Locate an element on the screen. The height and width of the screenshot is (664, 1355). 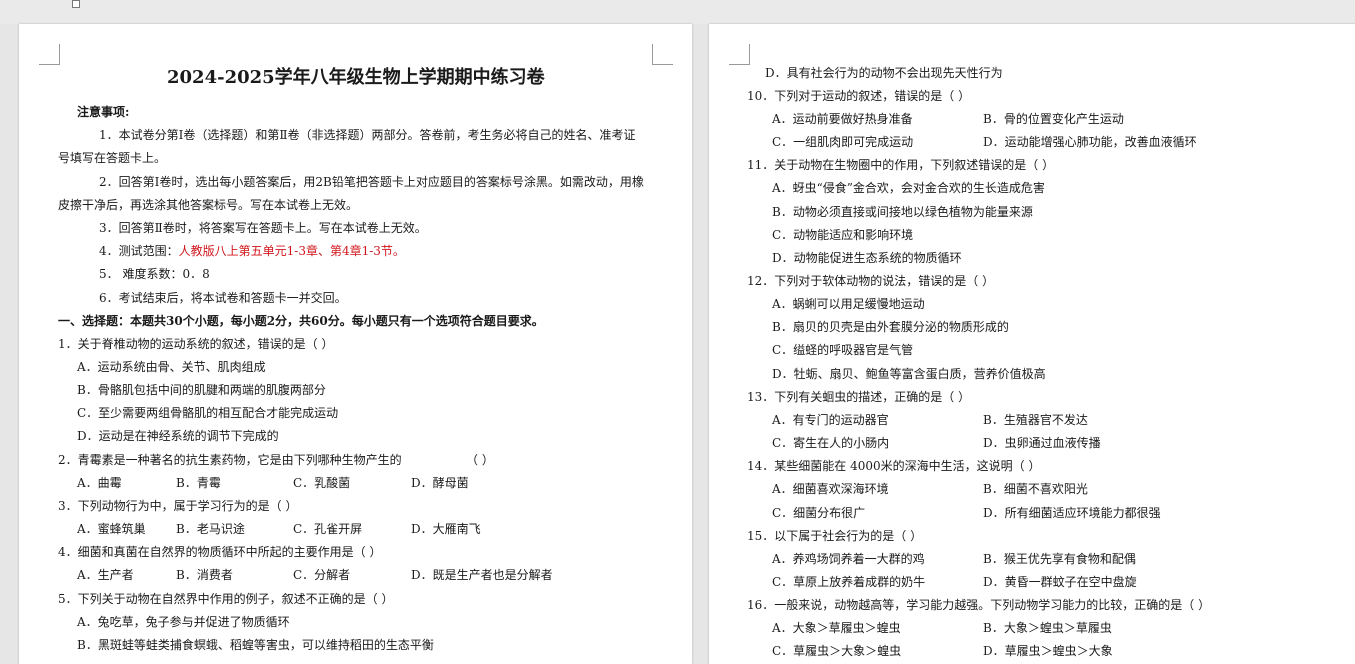
question: 10．下列对于运动的叙述，错误的是（ ） is located at coordinates (859, 96).